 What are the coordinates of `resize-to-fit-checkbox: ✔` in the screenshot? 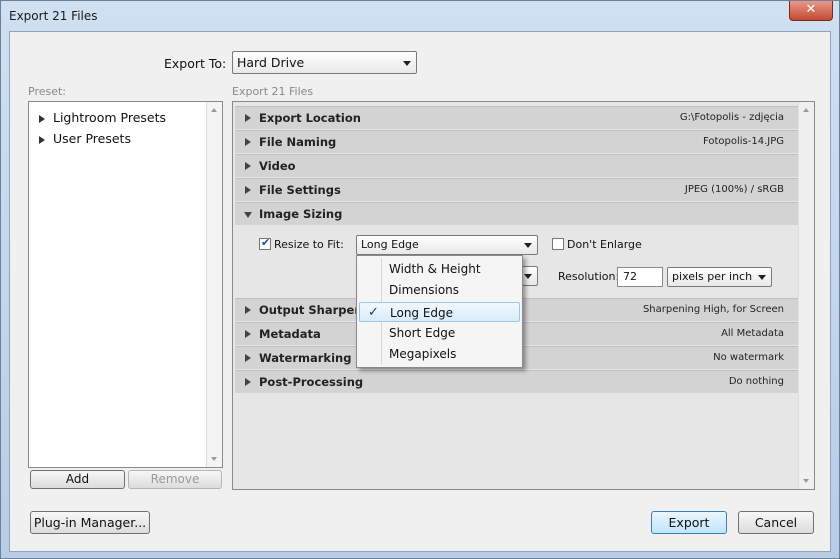 It's located at (265, 243).